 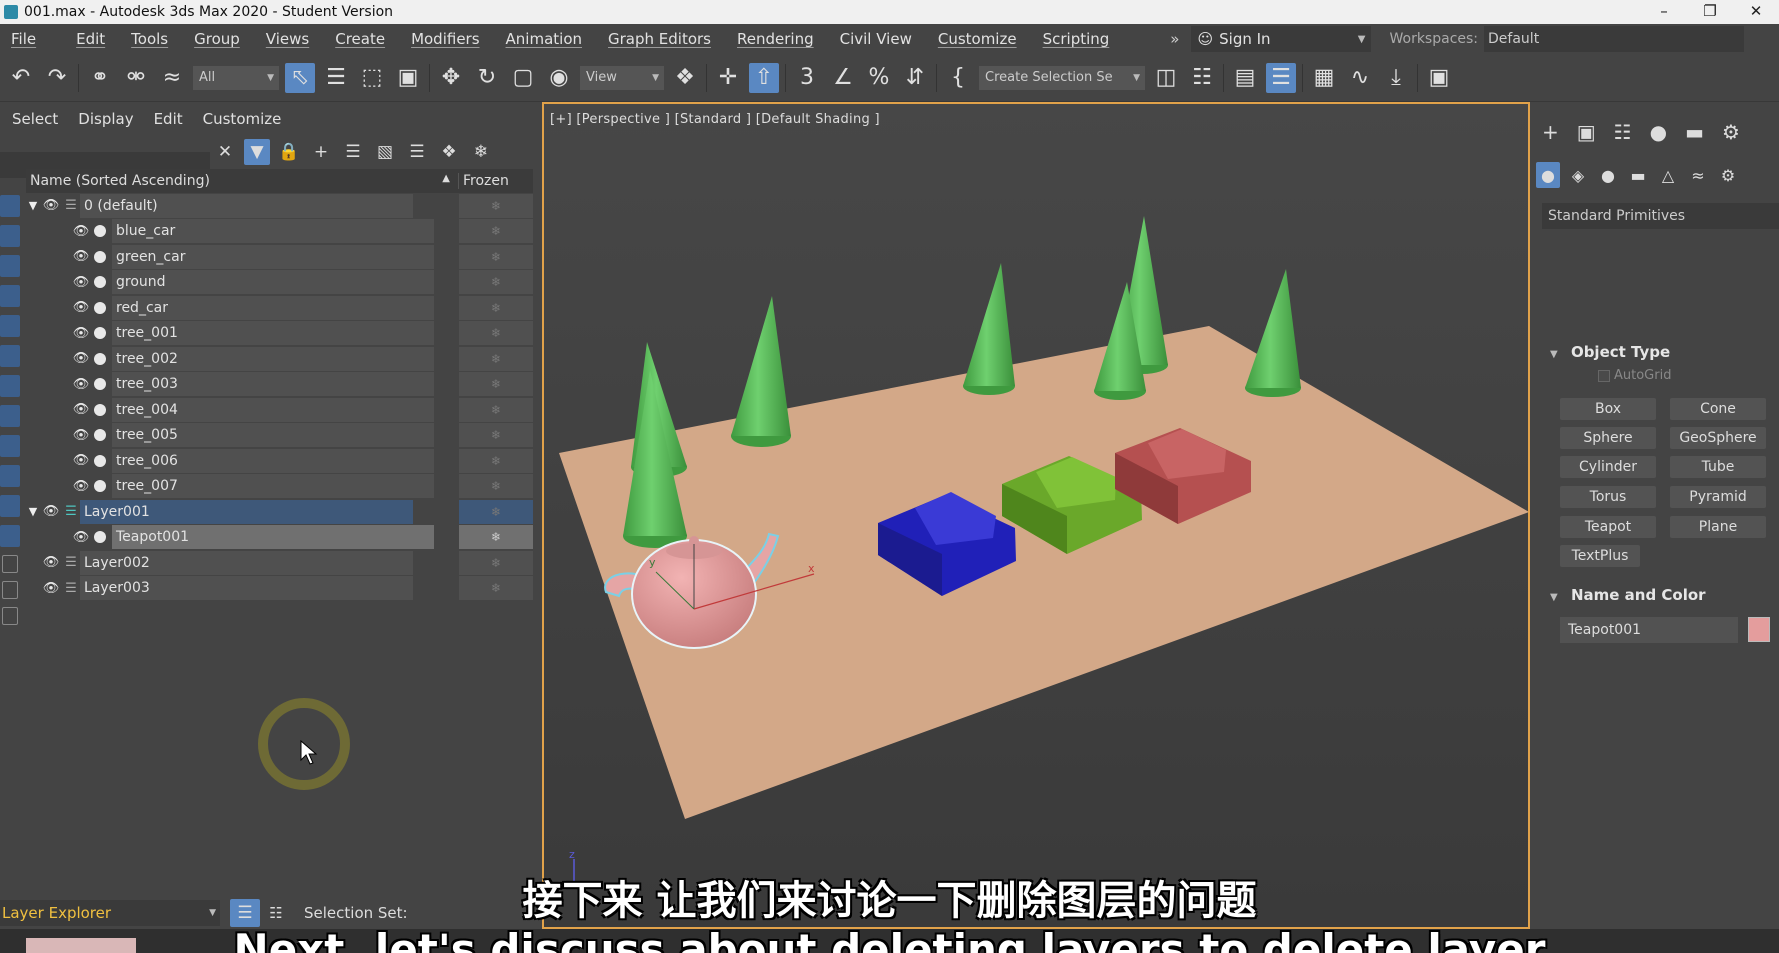 What do you see at coordinates (242, 181) in the screenshot?
I see `column-name-header: Name (Sorted Ascending) ▲` at bounding box center [242, 181].